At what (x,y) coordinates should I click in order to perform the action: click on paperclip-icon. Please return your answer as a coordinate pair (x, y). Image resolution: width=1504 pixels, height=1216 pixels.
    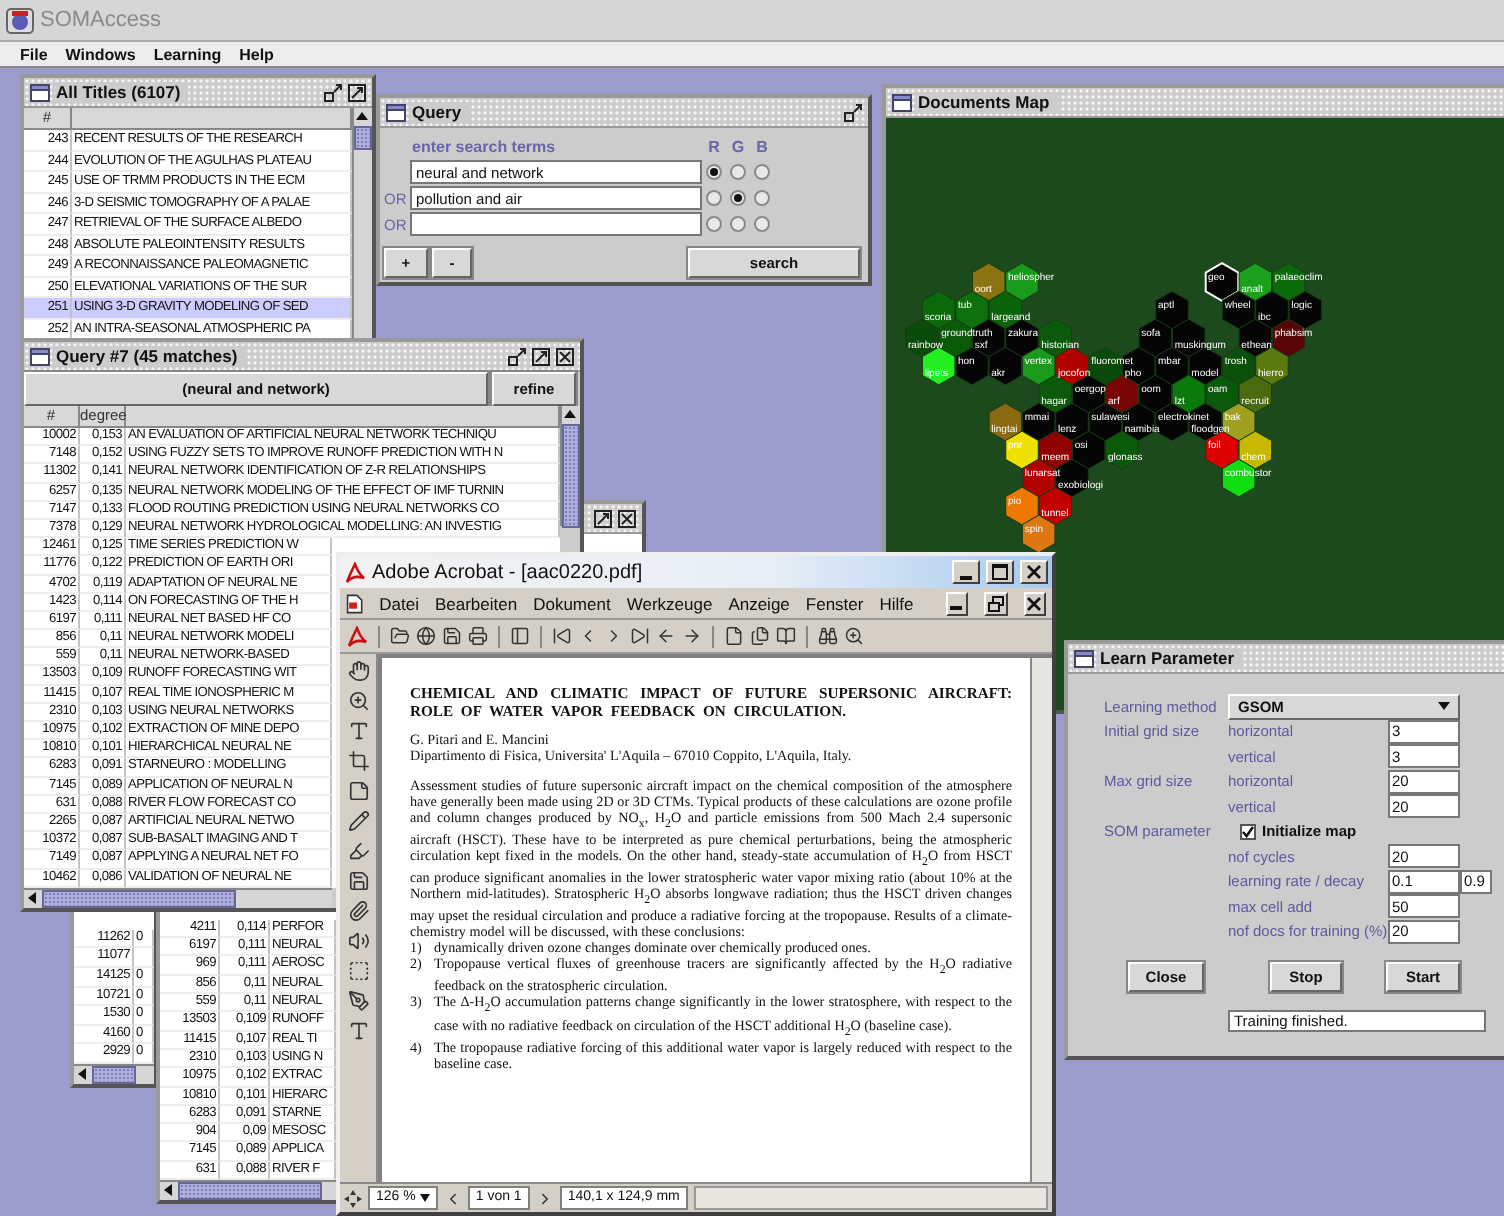
    Looking at the image, I should click on (358, 911).